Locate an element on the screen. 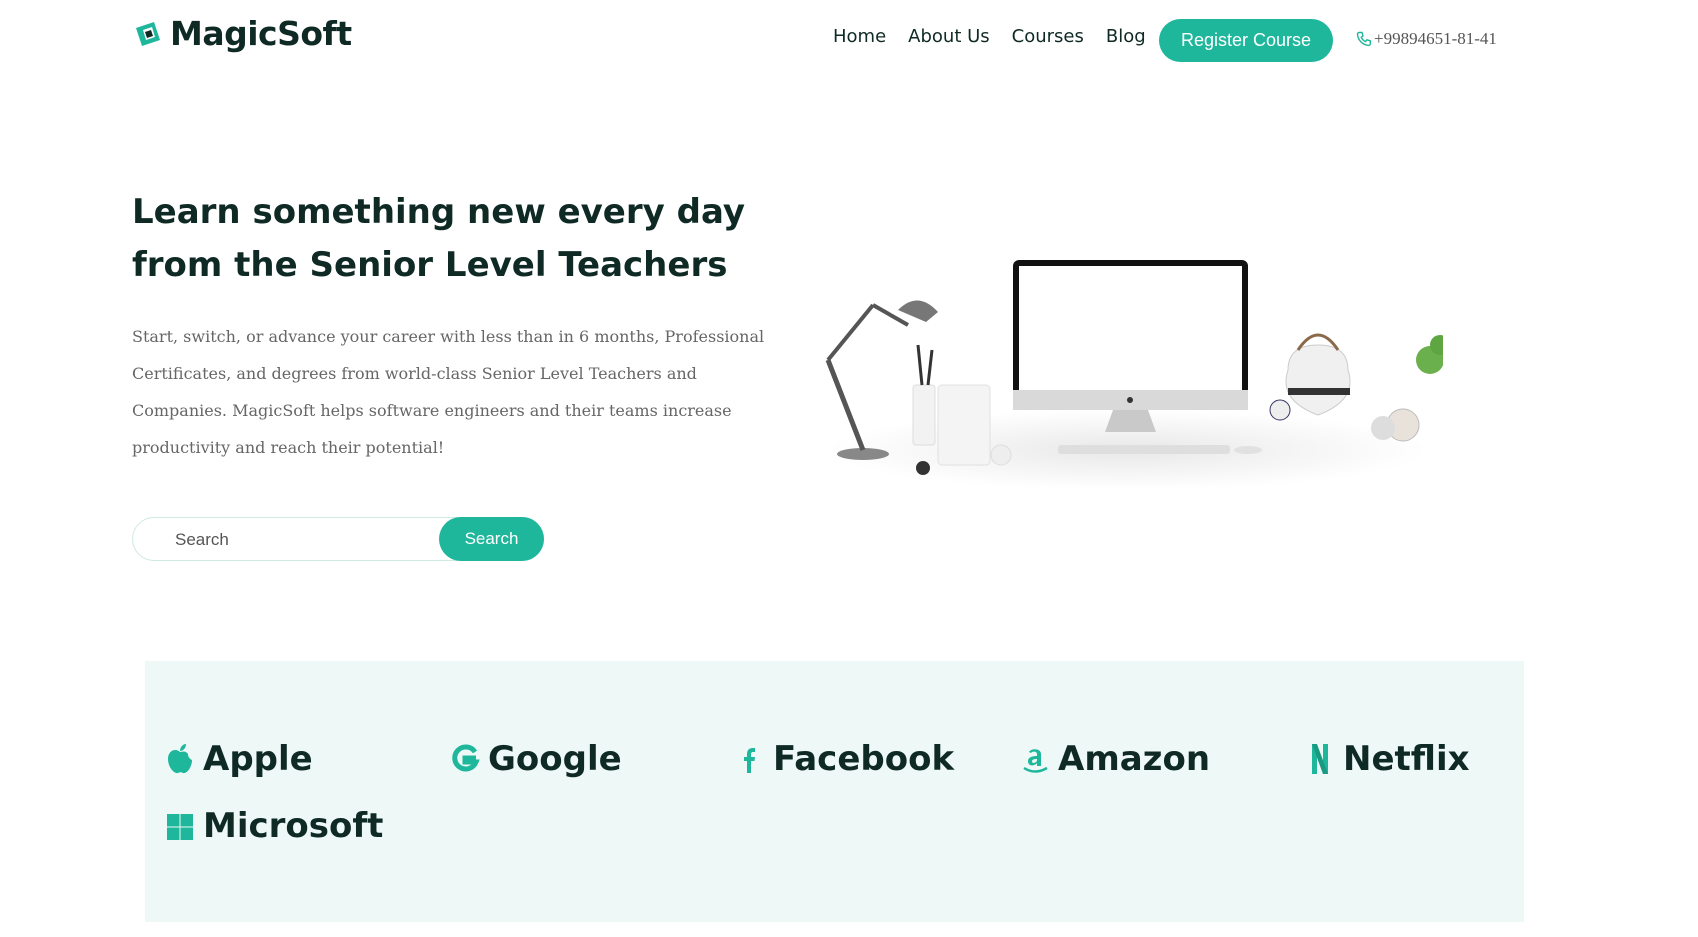 The width and height of the screenshot is (1698, 937). nav-blog: Blog is located at coordinates (1126, 36).